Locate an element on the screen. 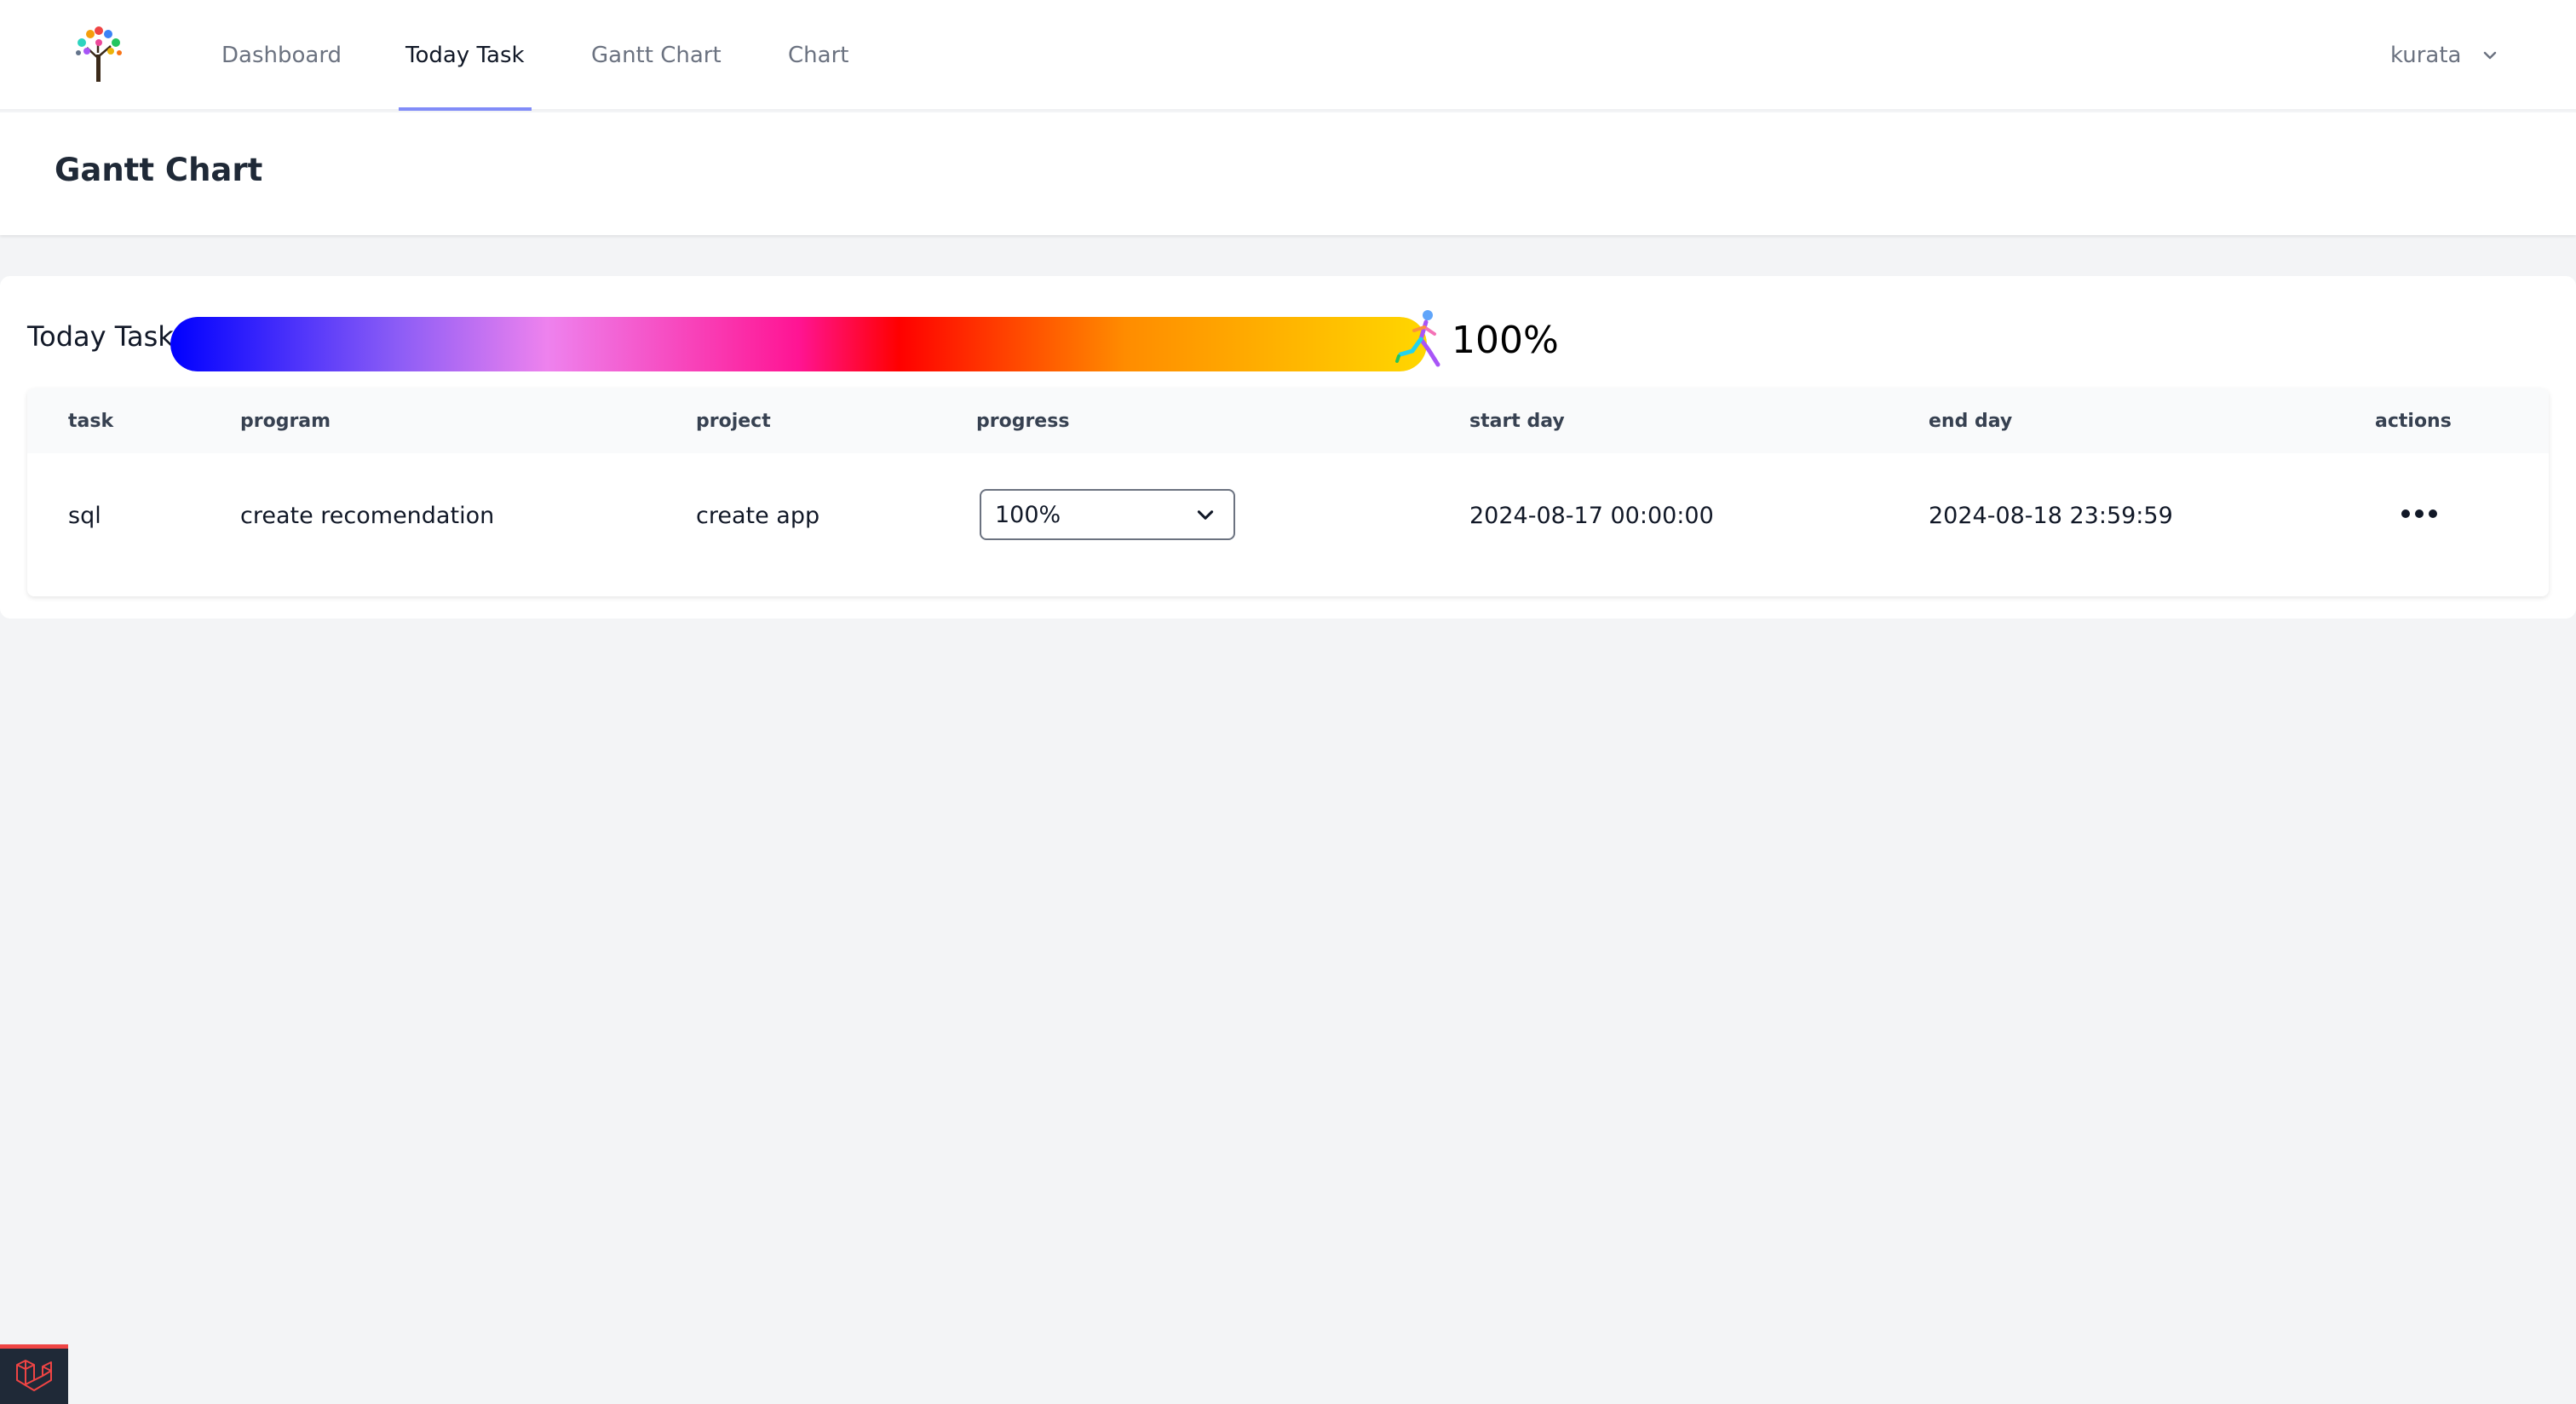 The width and height of the screenshot is (2576, 1404). laravel-badge is located at coordinates (34, 1374).